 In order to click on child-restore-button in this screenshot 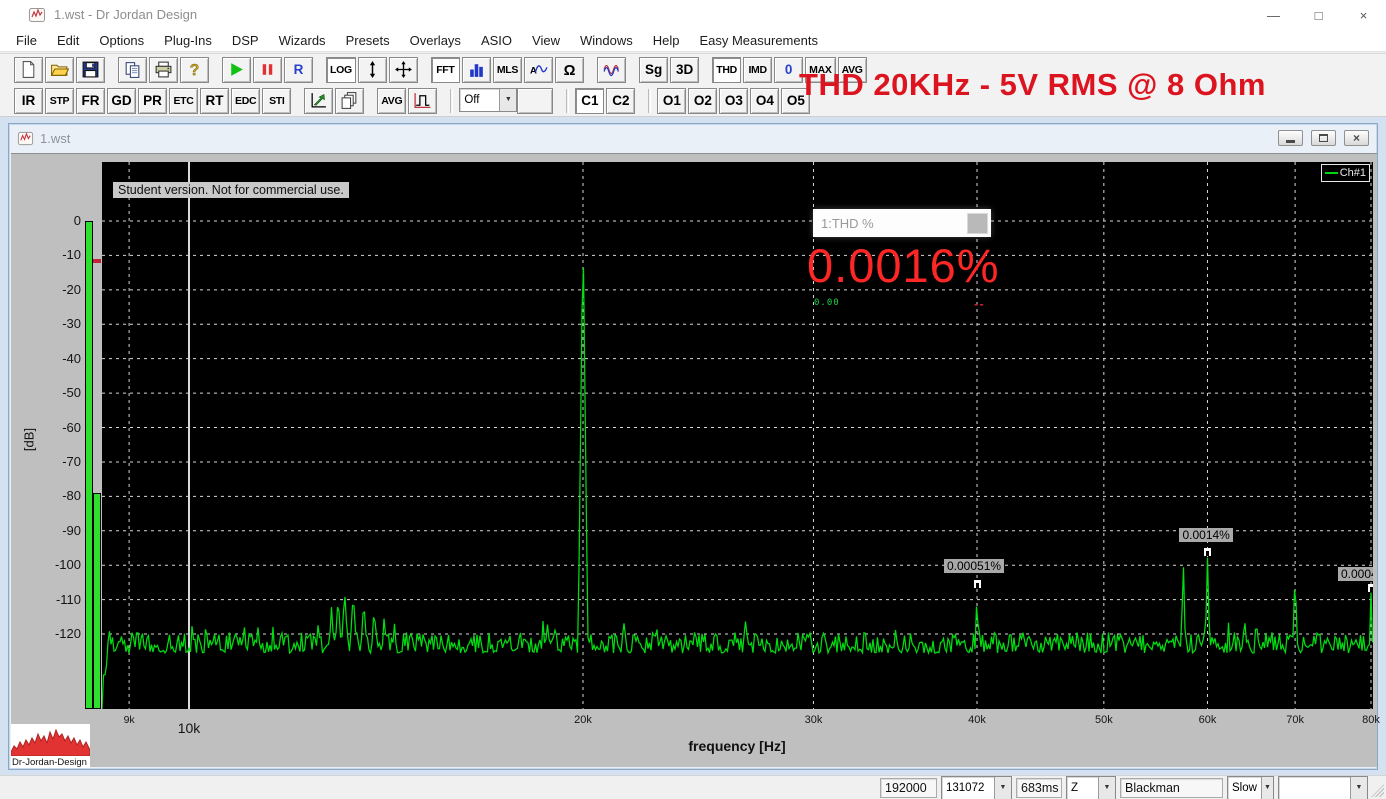, I will do `click(1323, 138)`.